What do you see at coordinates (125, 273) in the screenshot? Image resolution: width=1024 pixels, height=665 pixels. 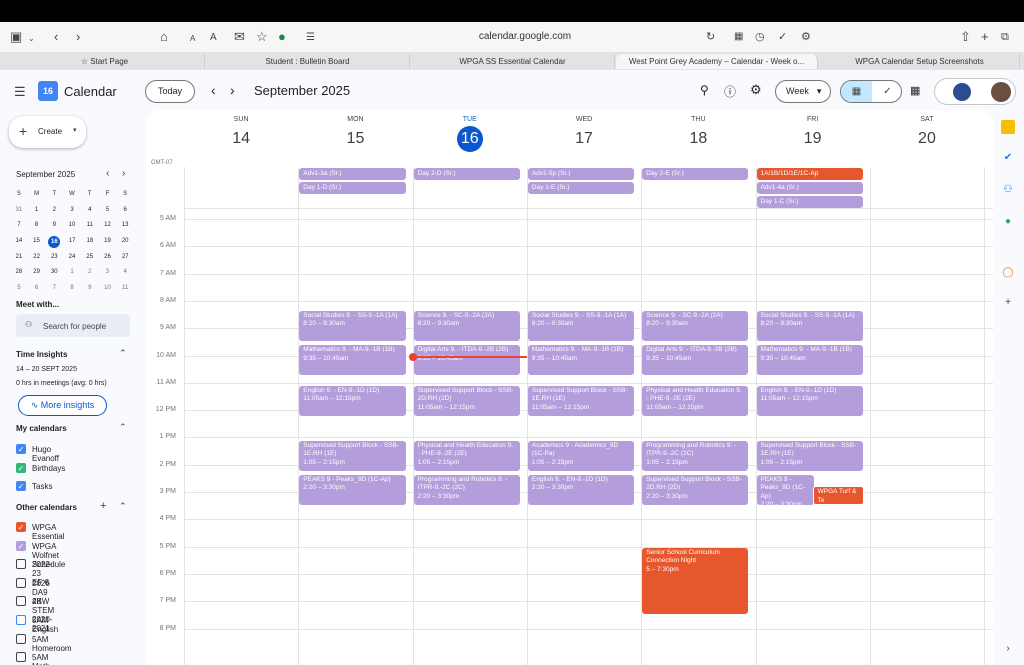 I see `mini-day: 4` at bounding box center [125, 273].